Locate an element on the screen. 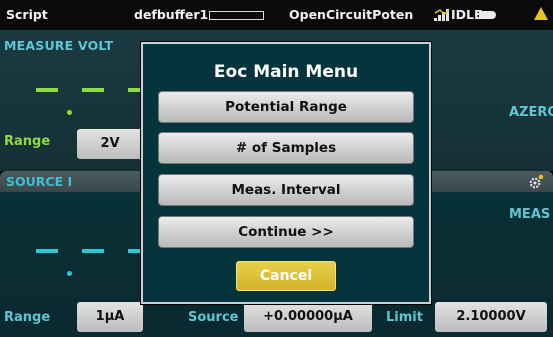 The width and height of the screenshot is (553, 337). dialog-title: Eoc Main Menu is located at coordinates (286, 72).